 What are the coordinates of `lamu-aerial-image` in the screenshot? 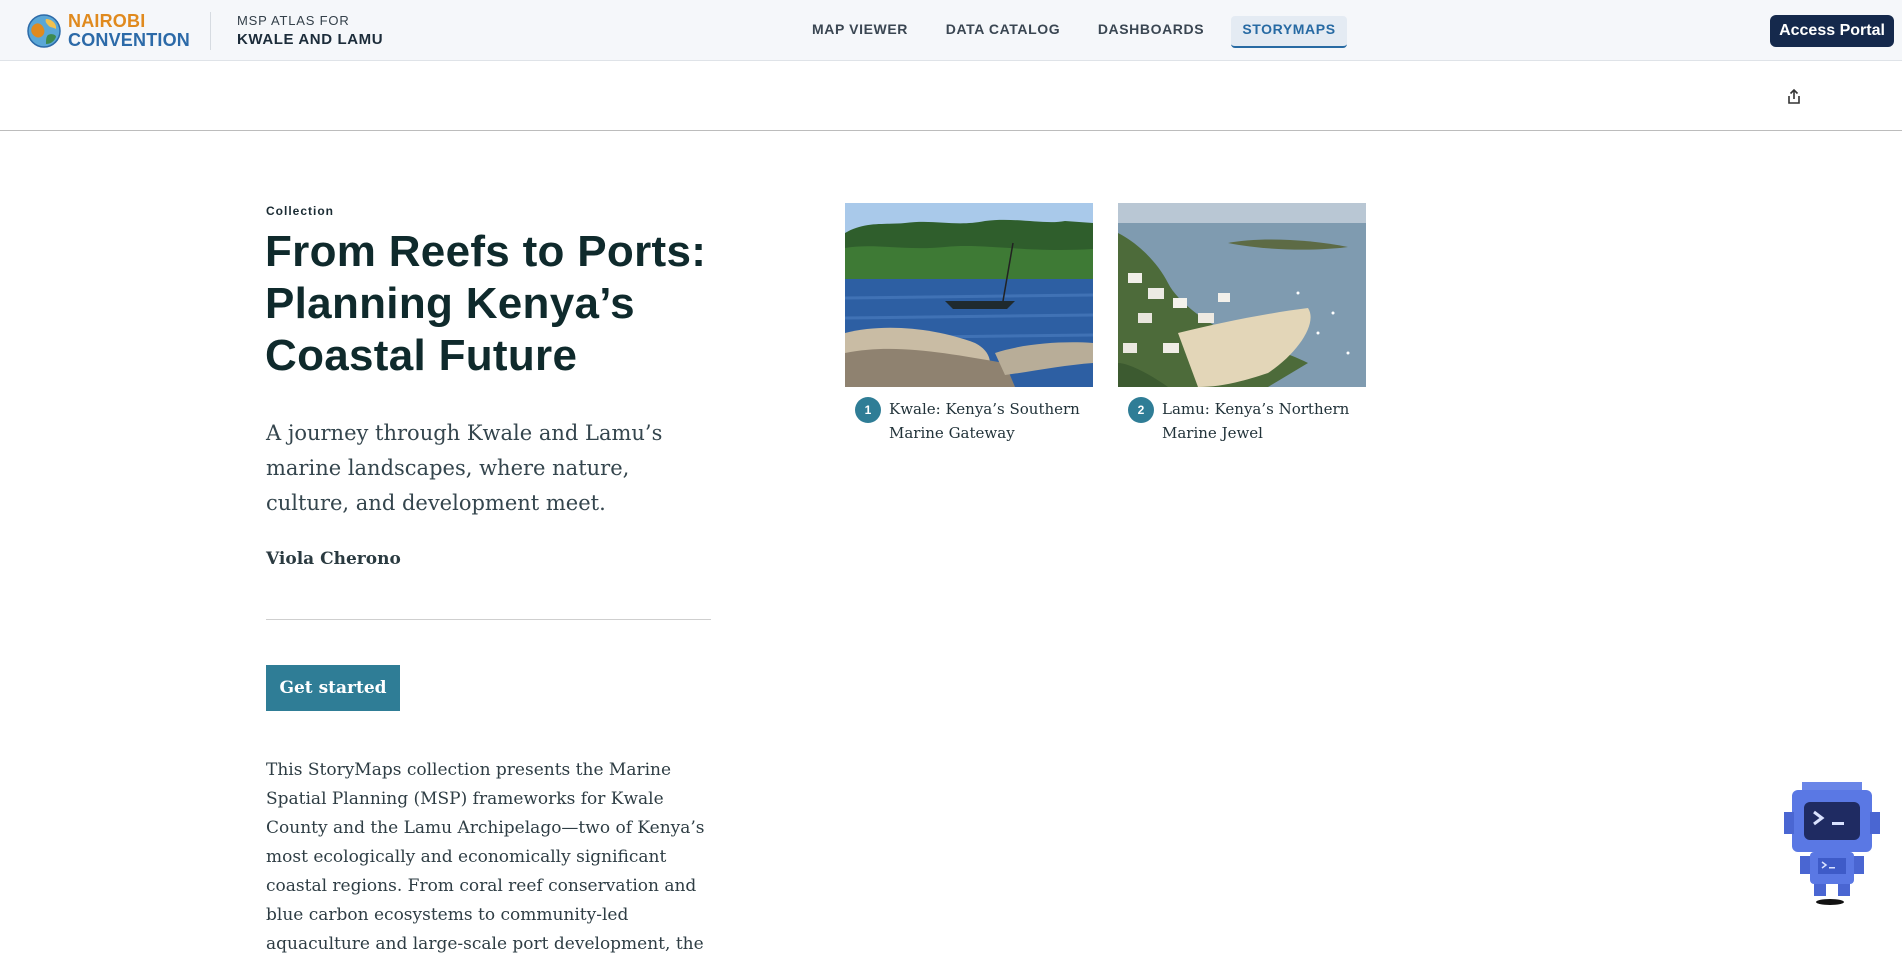 It's located at (1242, 295).